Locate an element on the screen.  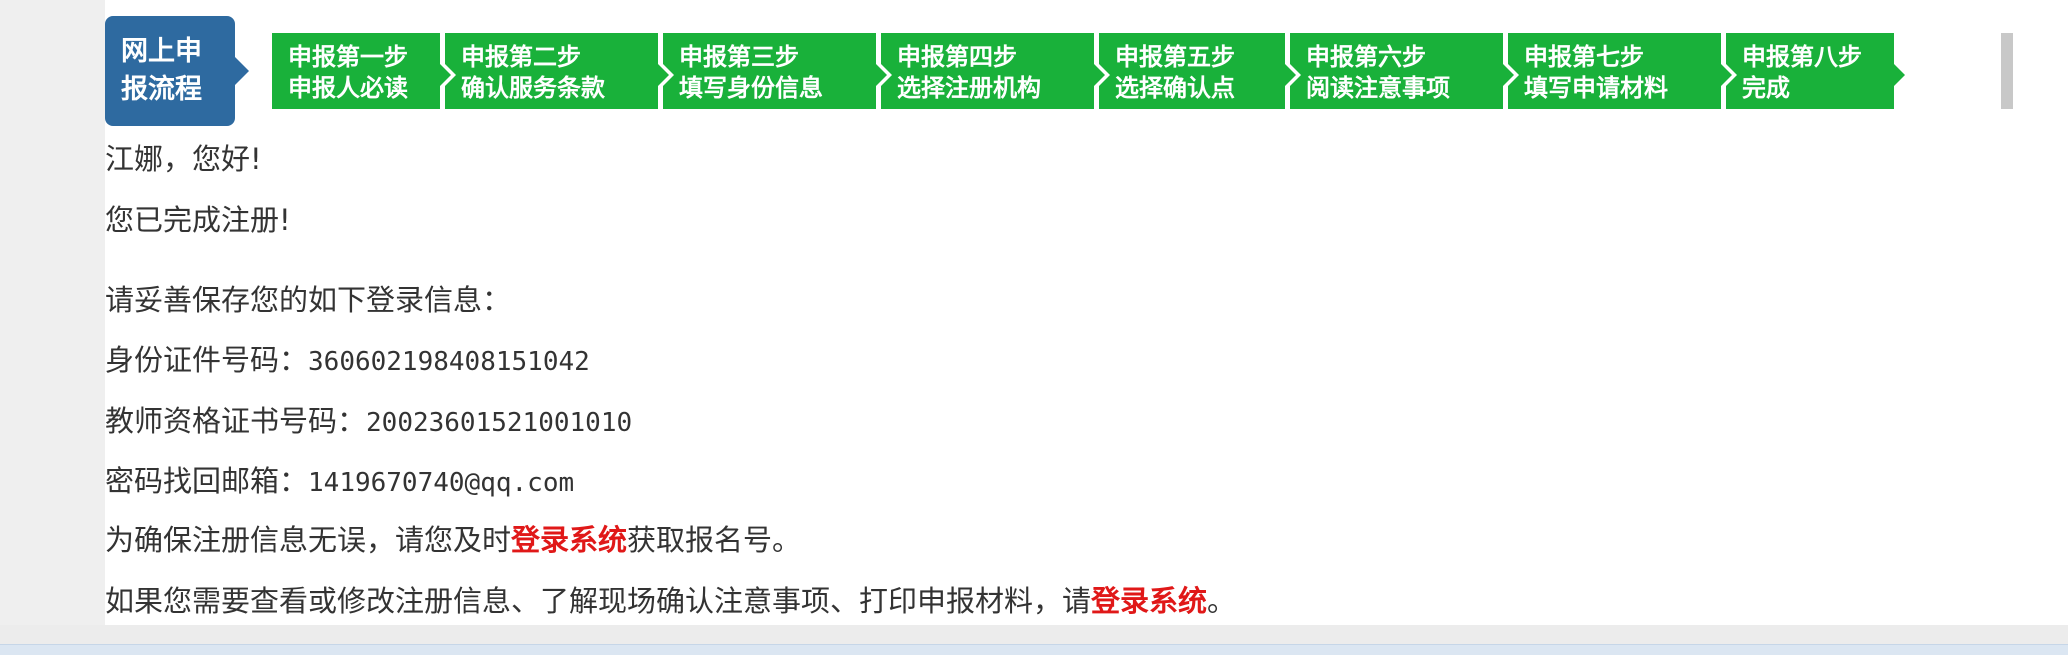
step-6-label: 阅读注意事项 is located at coordinates (1378, 88).